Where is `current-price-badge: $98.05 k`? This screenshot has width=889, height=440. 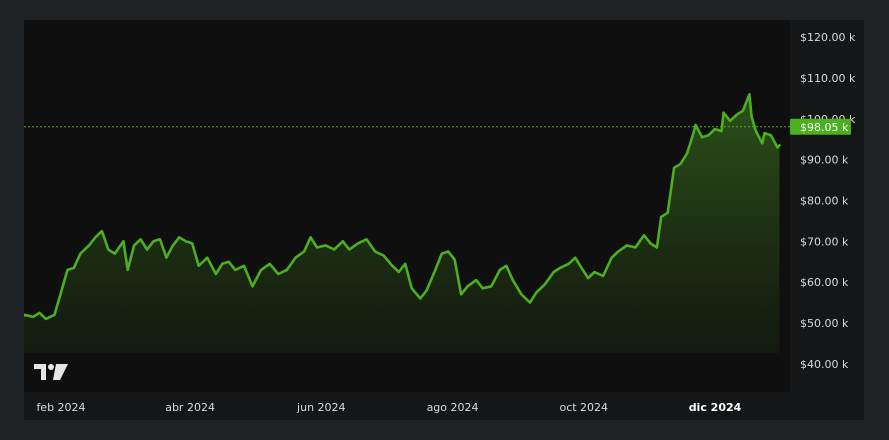 current-price-badge: $98.05 k is located at coordinates (820, 126).